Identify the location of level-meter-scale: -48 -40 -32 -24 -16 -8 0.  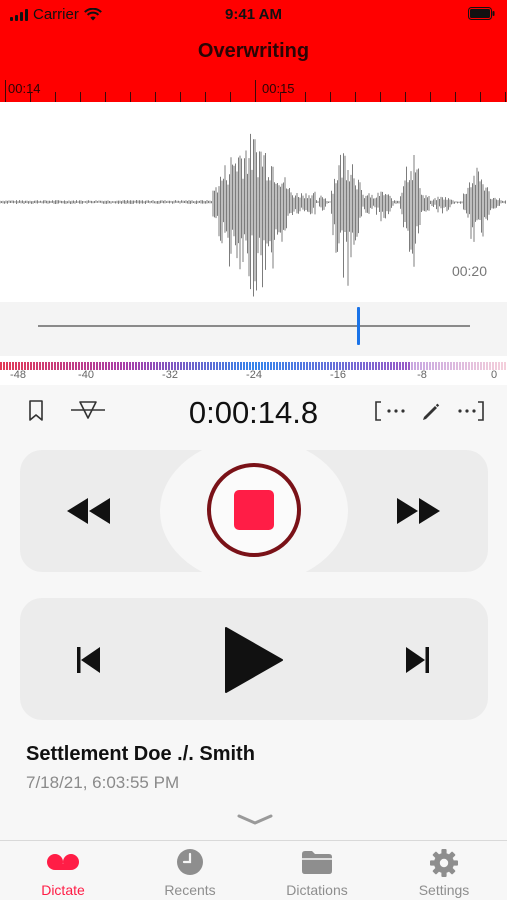
(253, 376).